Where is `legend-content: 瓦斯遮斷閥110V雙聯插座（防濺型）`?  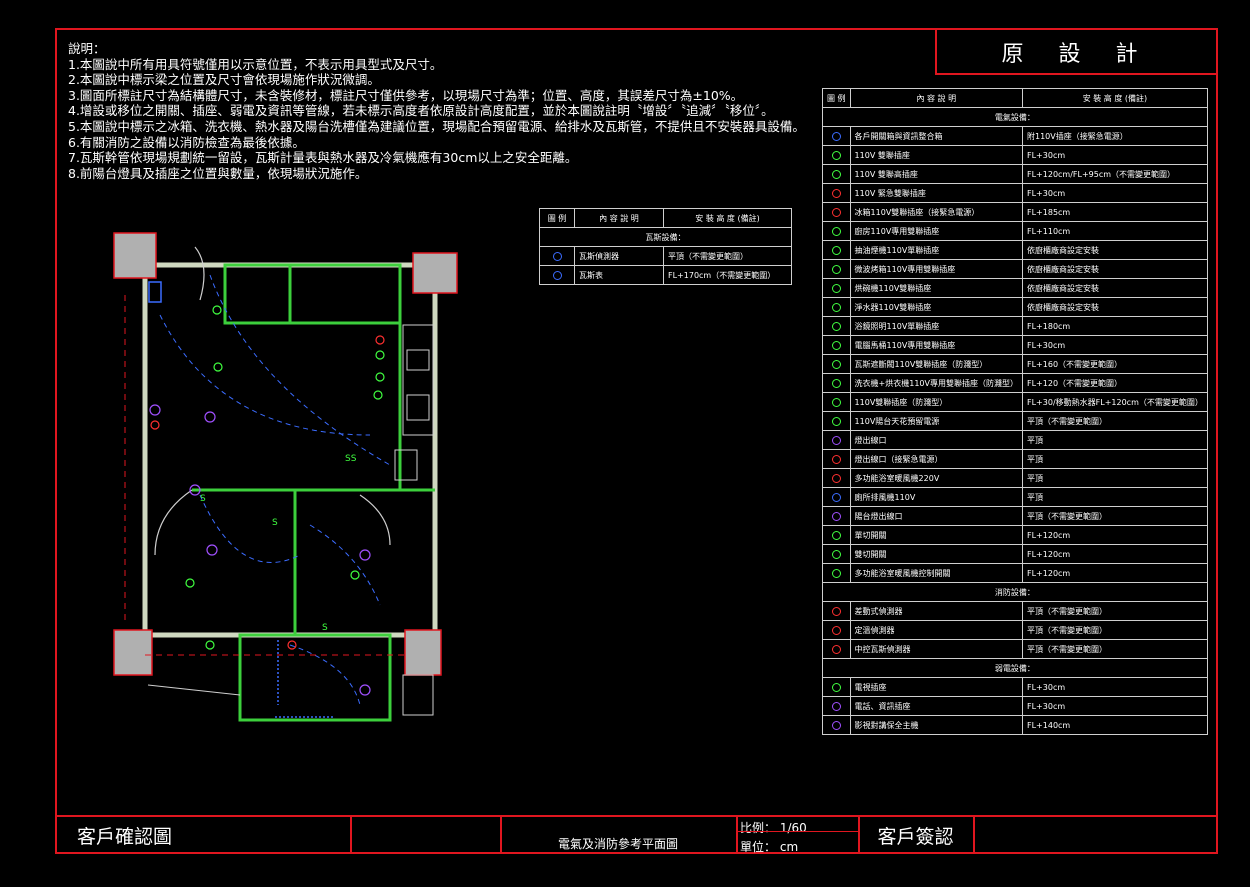 legend-content: 瓦斯遮斷閥110V雙聯插座（防濺型） is located at coordinates (936, 364).